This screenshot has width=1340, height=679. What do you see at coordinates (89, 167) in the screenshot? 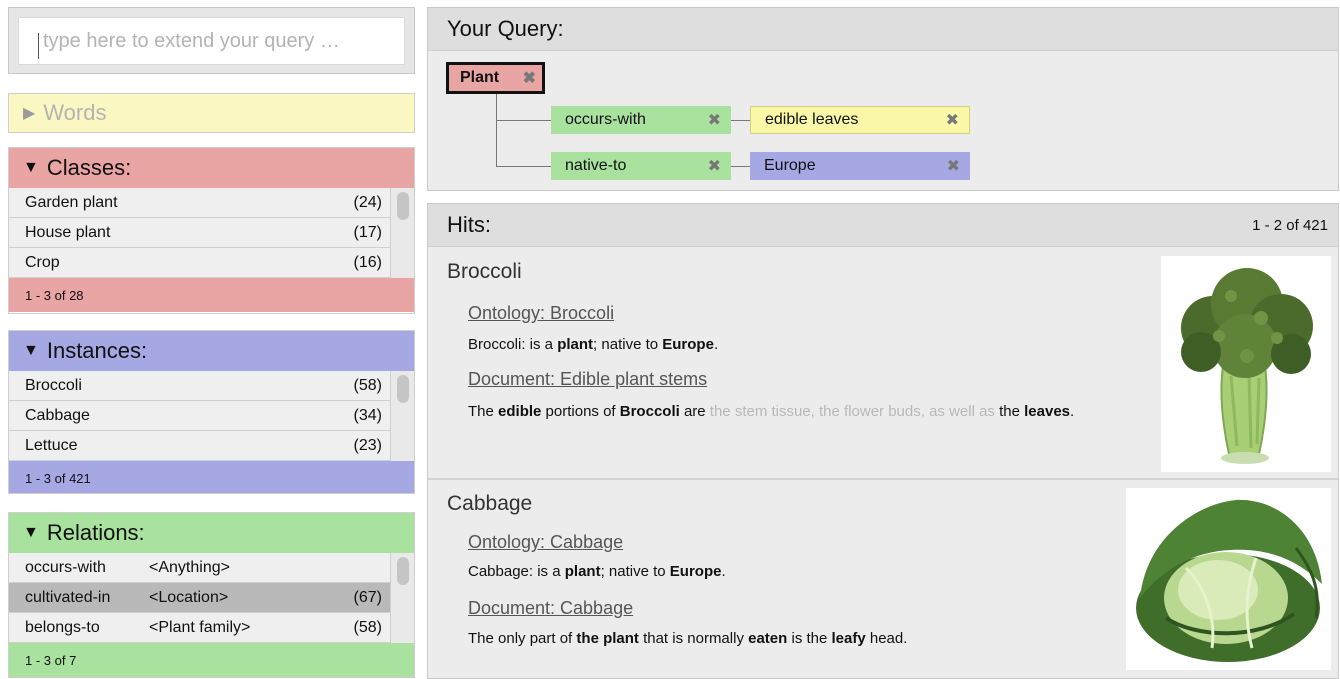
I see `classes-label: Classes:` at bounding box center [89, 167].